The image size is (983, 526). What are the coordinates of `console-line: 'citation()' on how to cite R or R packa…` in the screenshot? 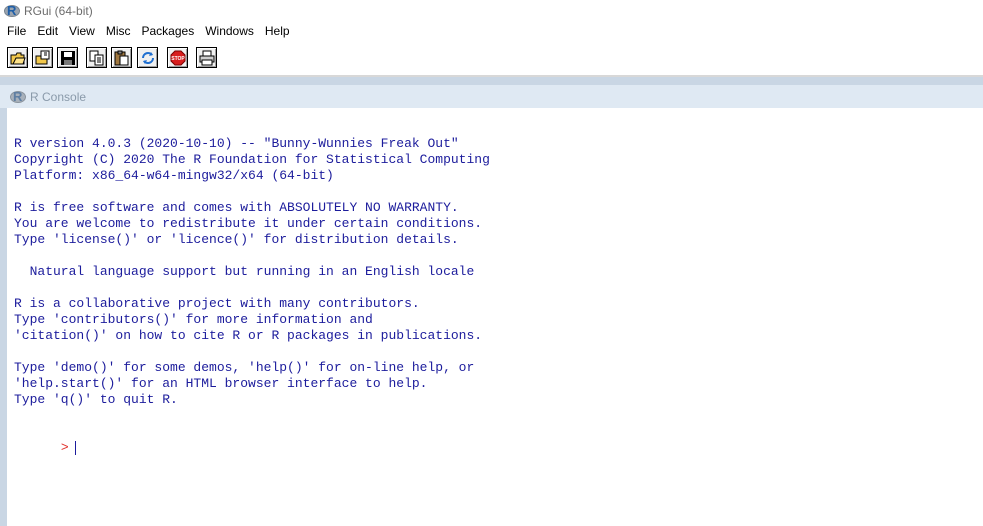 It's located at (248, 335).